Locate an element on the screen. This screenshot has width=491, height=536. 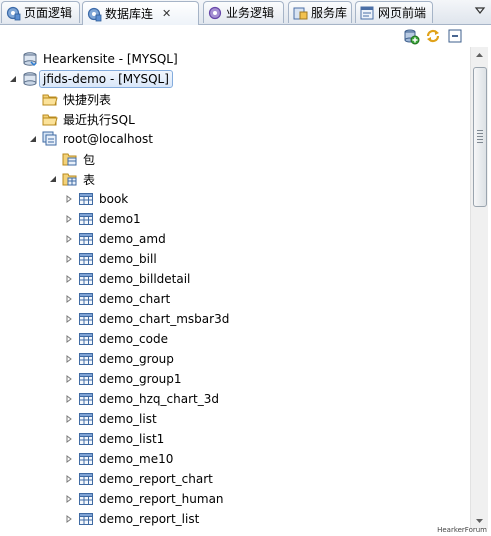
tree-node-recent-sql: 最近执行SQL is located at coordinates (81, 119).